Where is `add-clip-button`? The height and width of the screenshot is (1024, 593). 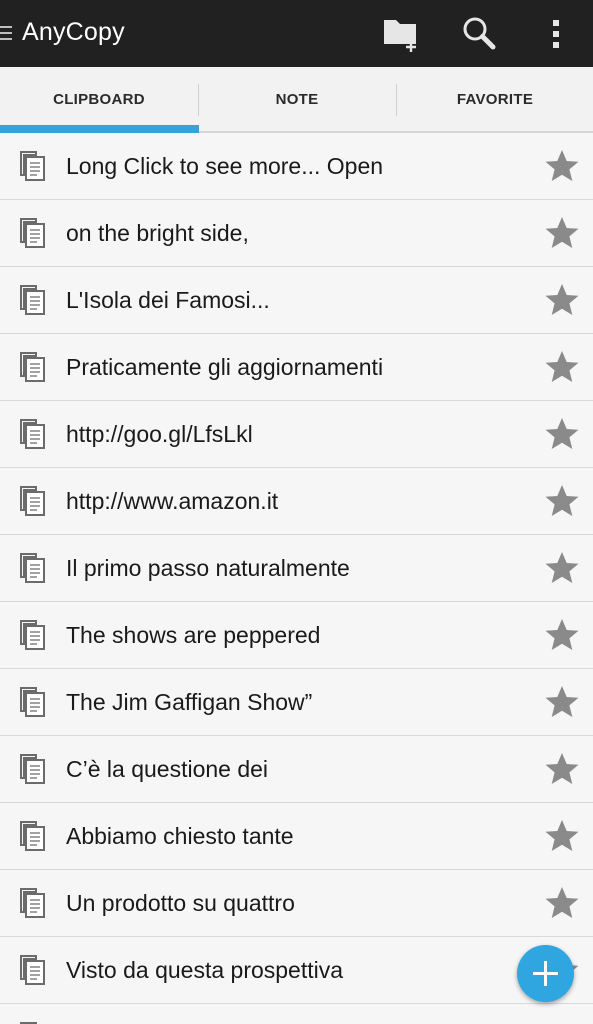 add-clip-button is located at coordinates (545, 973).